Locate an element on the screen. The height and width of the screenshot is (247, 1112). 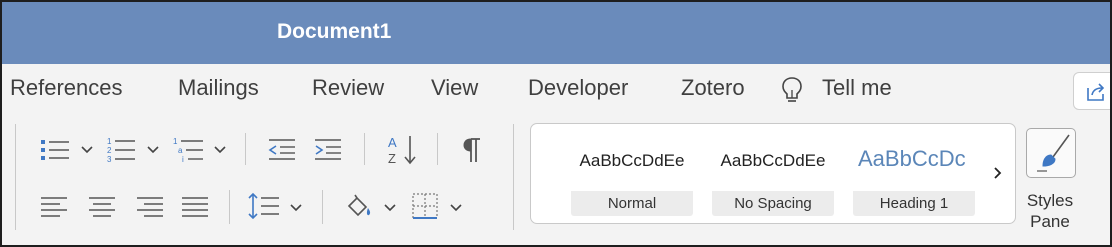
shading-icon is located at coordinates (360, 206).